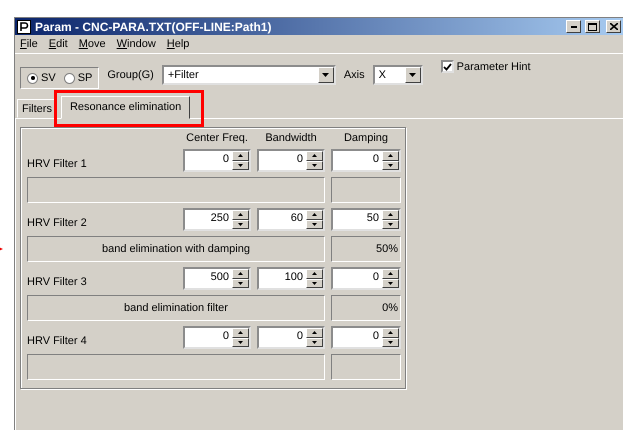 The image size is (623, 430). I want to click on maximize-icon, so click(592, 26).